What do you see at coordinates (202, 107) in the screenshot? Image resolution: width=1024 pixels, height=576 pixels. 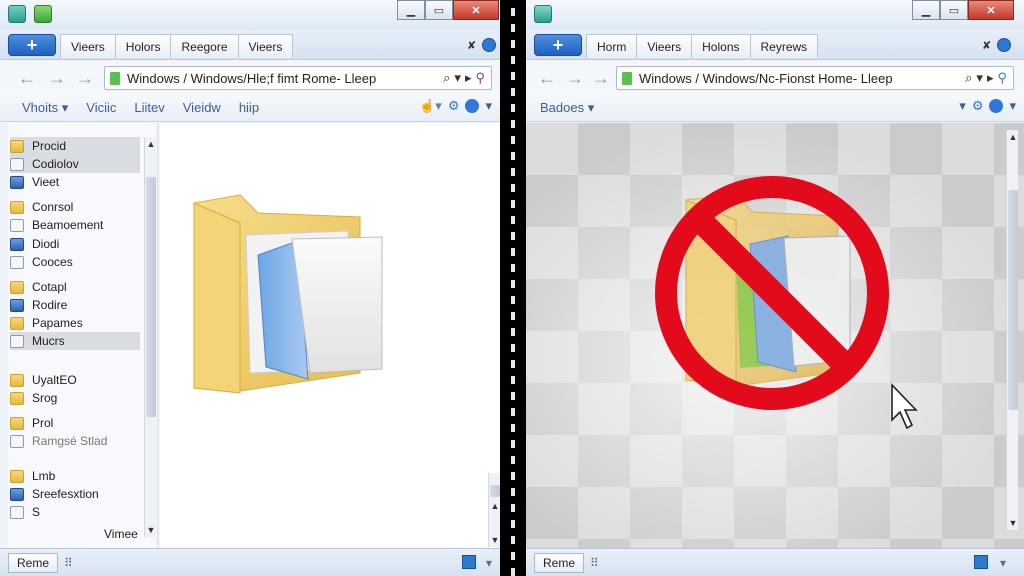 I see `command-view-2: Vieidw` at bounding box center [202, 107].